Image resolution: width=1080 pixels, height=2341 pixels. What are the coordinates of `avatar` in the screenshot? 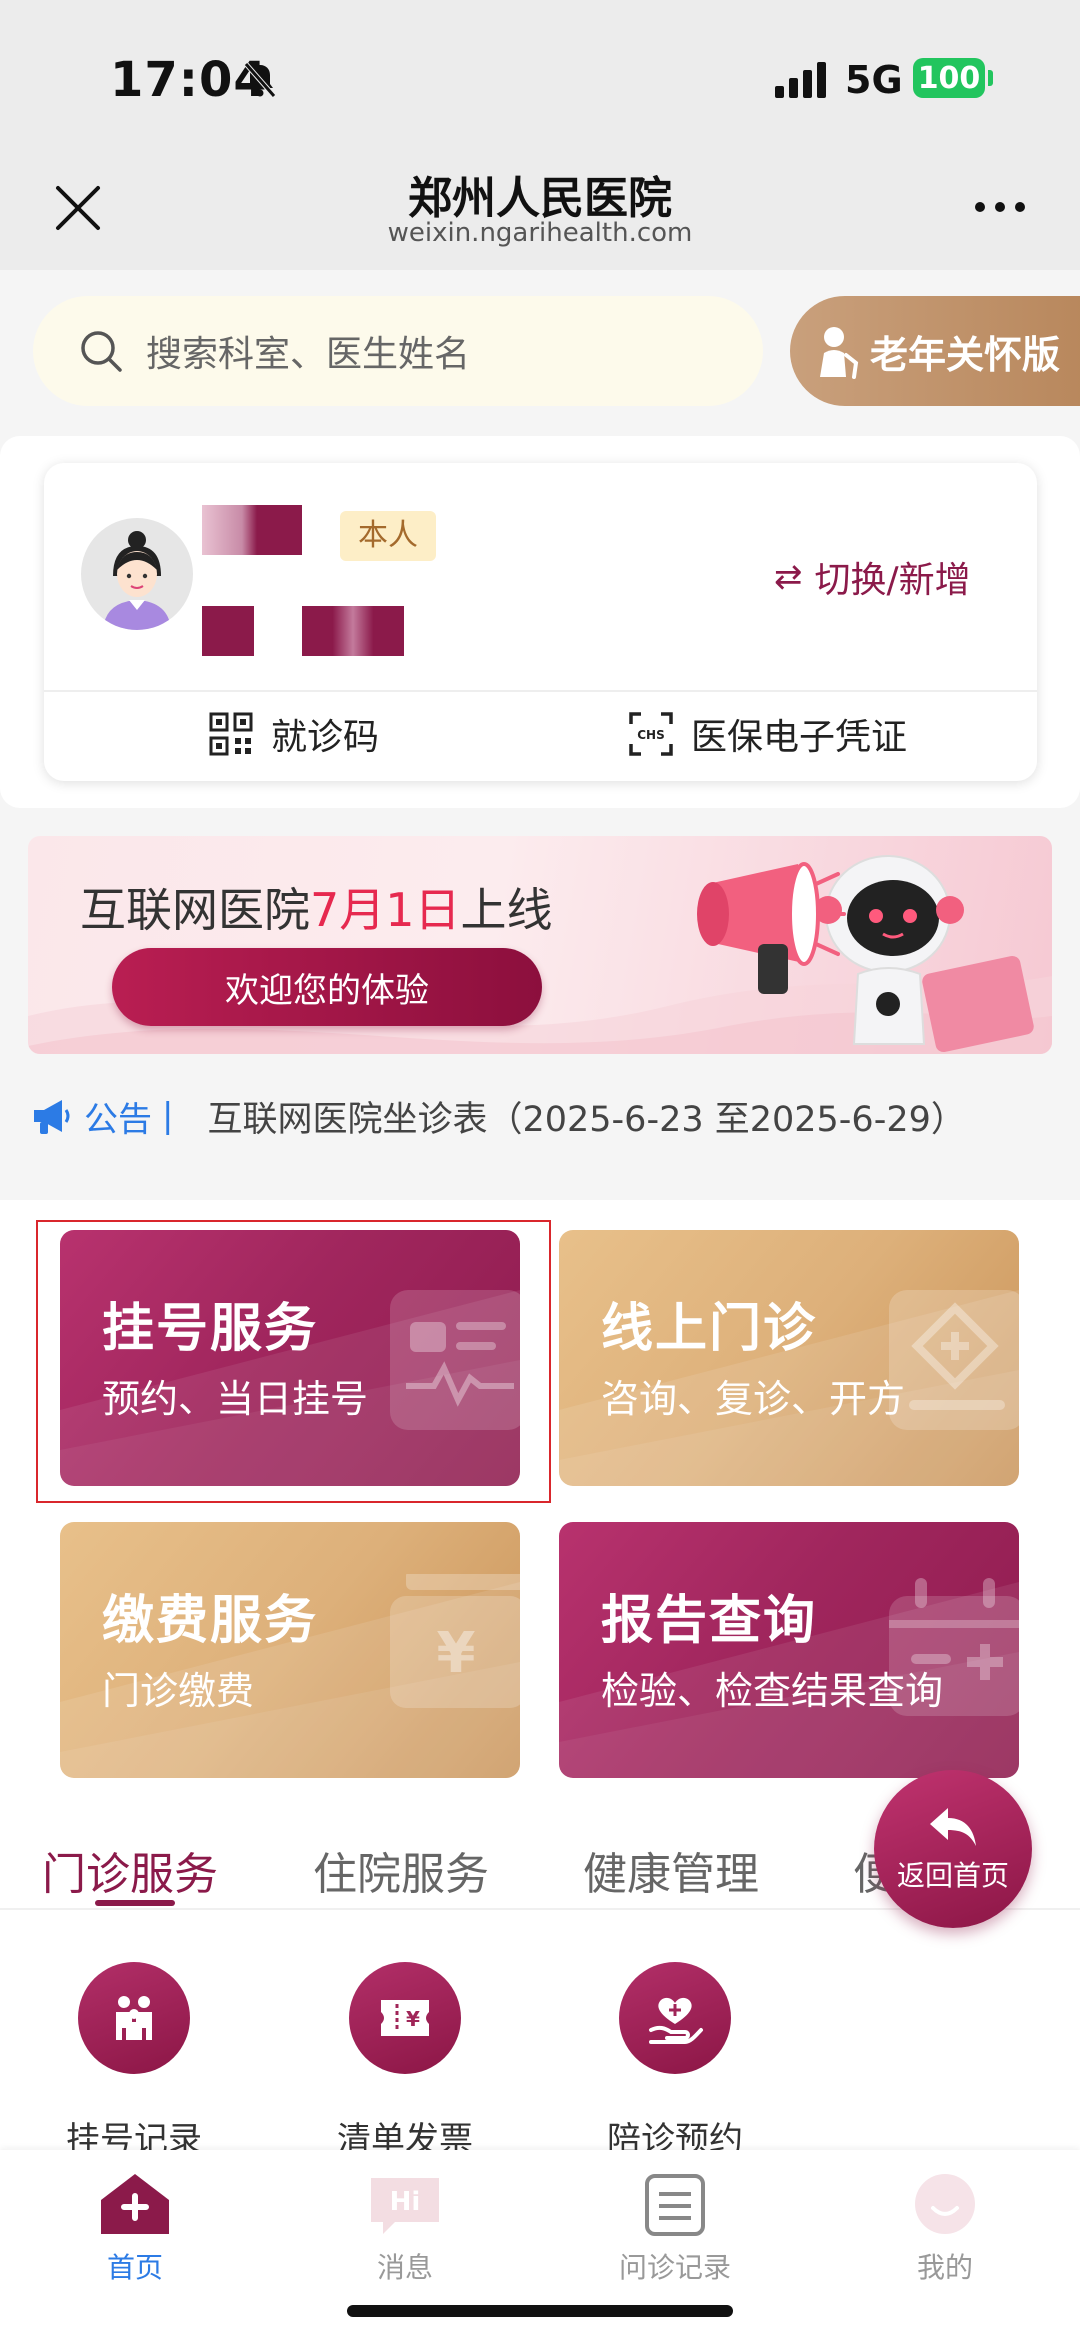 It's located at (137, 574).